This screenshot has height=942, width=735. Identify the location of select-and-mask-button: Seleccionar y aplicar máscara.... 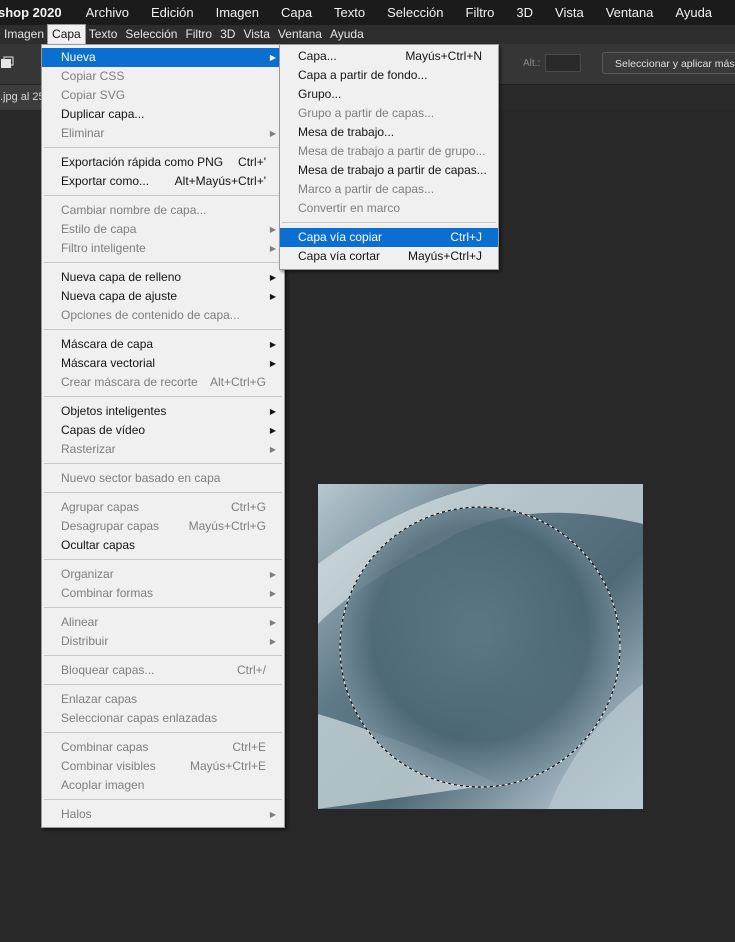
(668, 63).